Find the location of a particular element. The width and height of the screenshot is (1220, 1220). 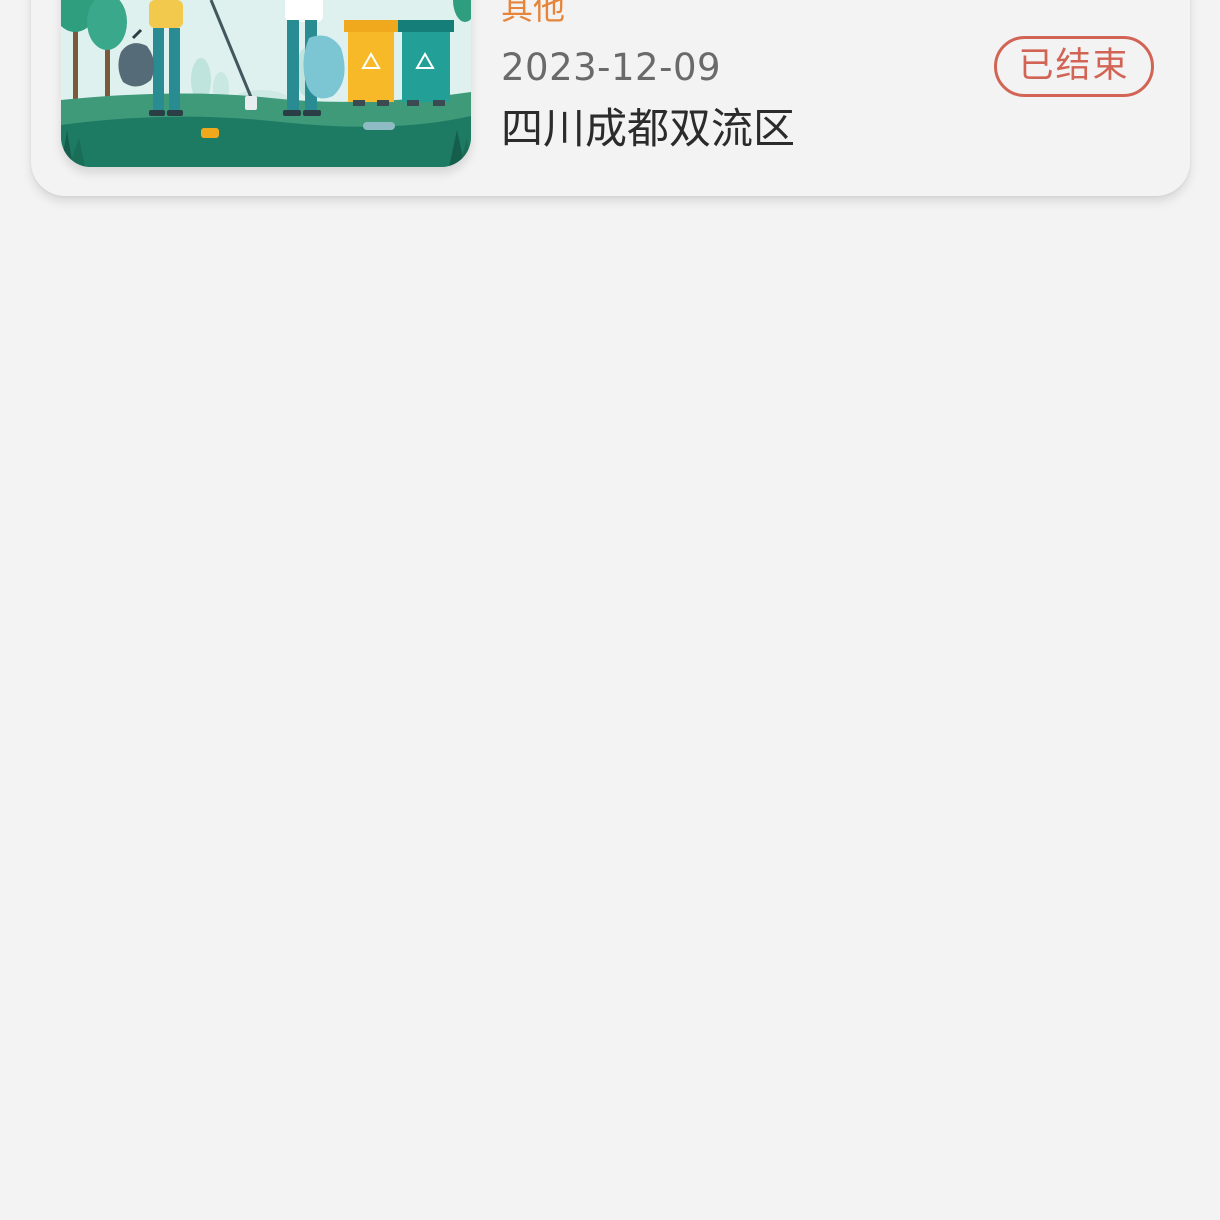

activity-image is located at coordinates (266, 83).